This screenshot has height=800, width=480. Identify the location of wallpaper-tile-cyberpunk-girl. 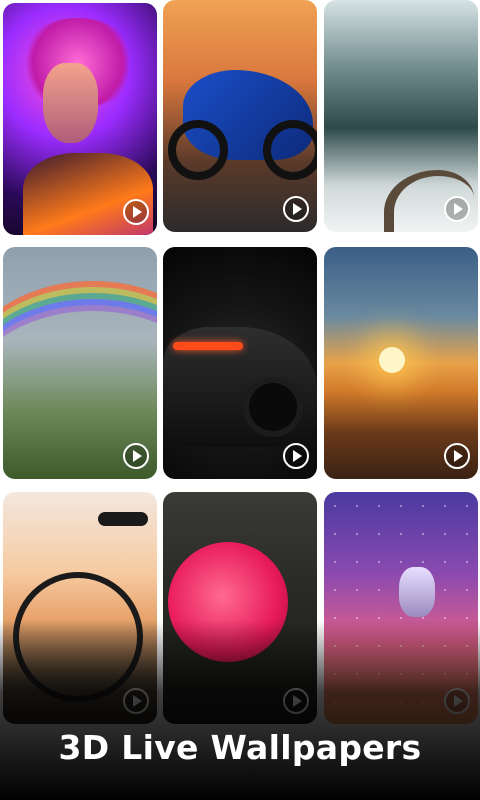
(80, 119).